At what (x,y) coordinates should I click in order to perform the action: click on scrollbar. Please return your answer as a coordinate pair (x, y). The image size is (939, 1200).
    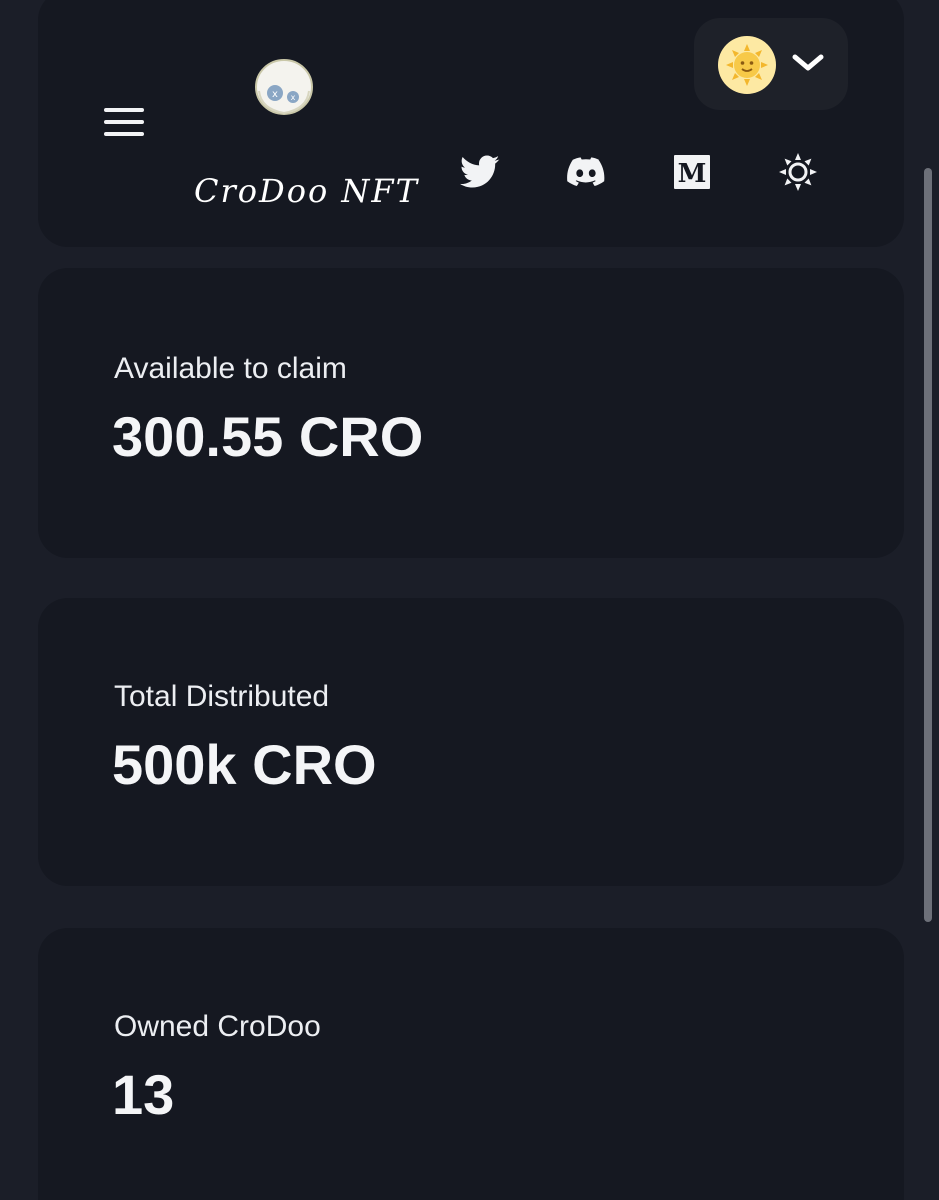
    Looking at the image, I should click on (928, 545).